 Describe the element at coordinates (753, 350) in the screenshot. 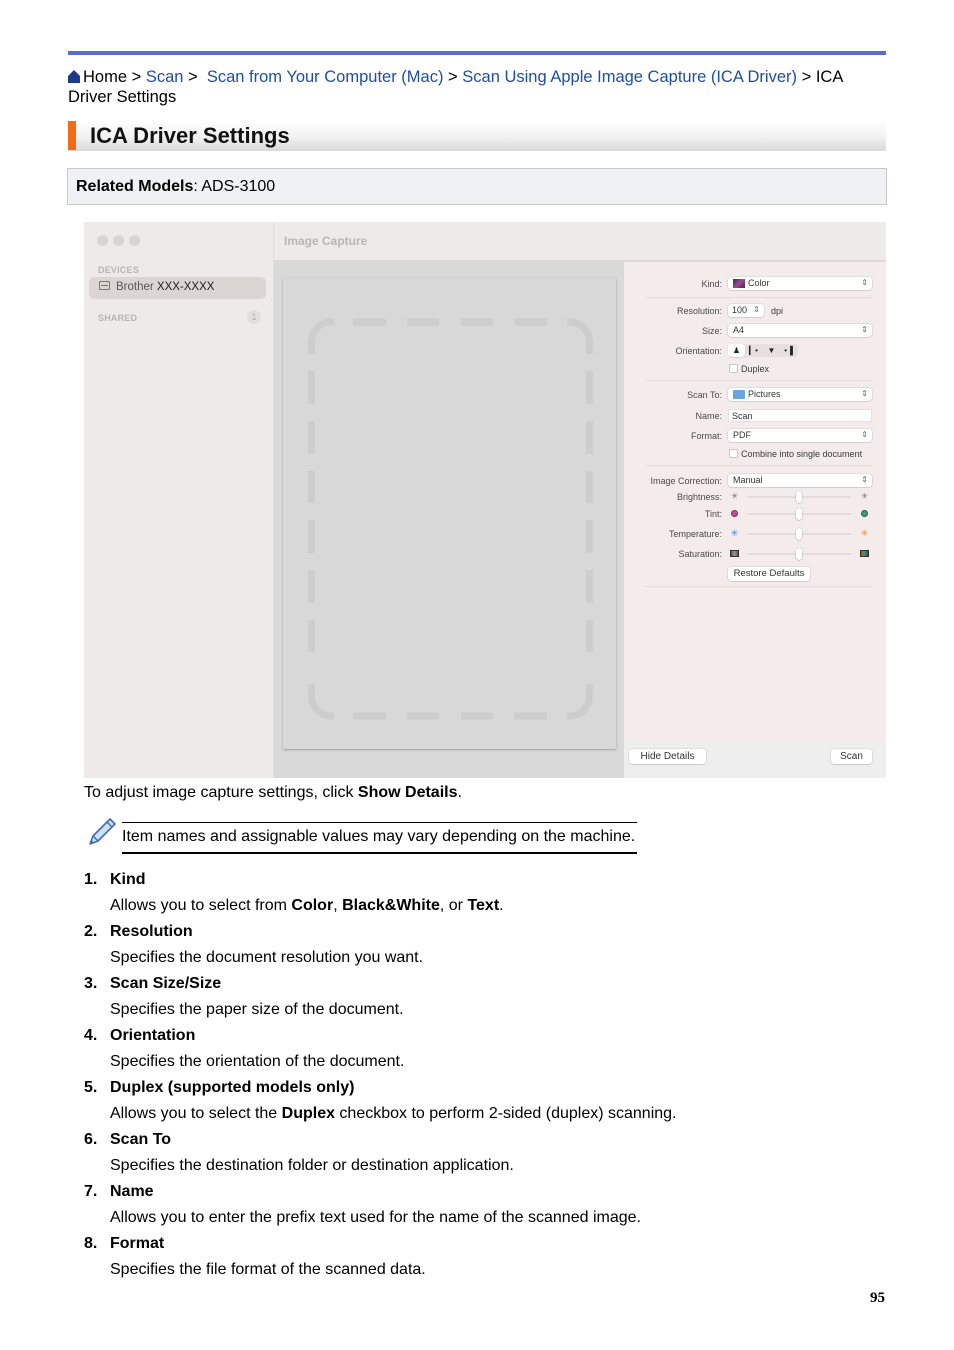

I see `orientation-rotate-right-button: ▎•` at that location.